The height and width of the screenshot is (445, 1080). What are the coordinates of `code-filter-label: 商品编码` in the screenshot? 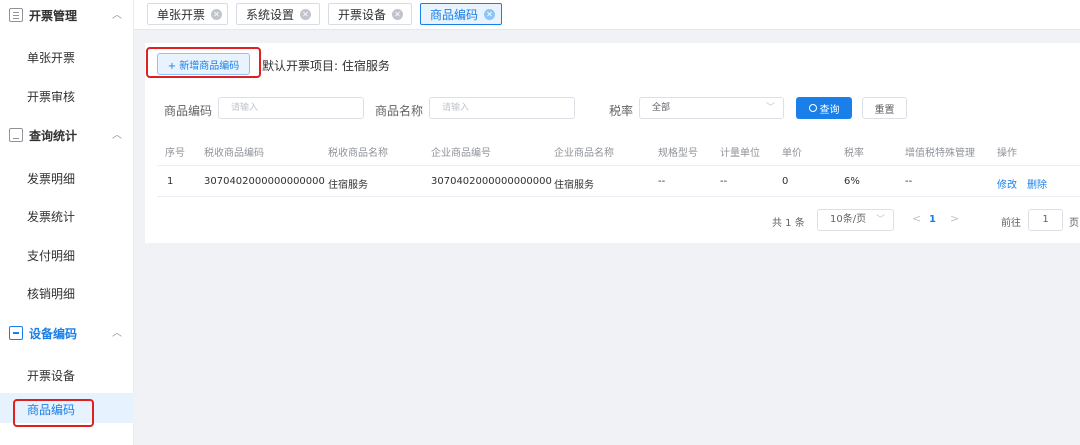 It's located at (188, 111).